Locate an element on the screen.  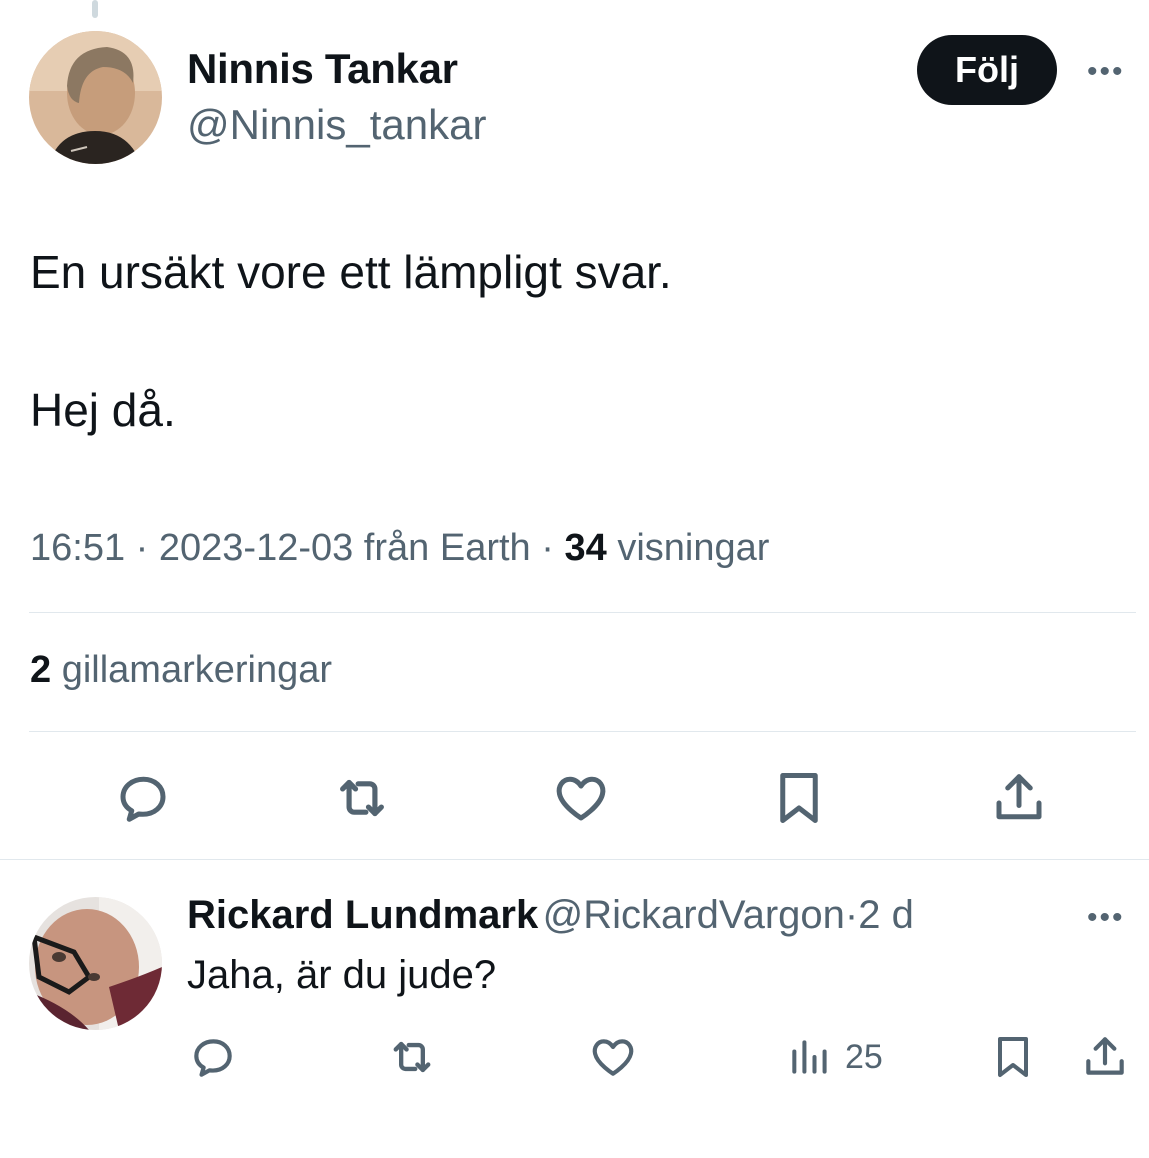
likes-label: gillamarkeringar is located at coordinates (197, 670).